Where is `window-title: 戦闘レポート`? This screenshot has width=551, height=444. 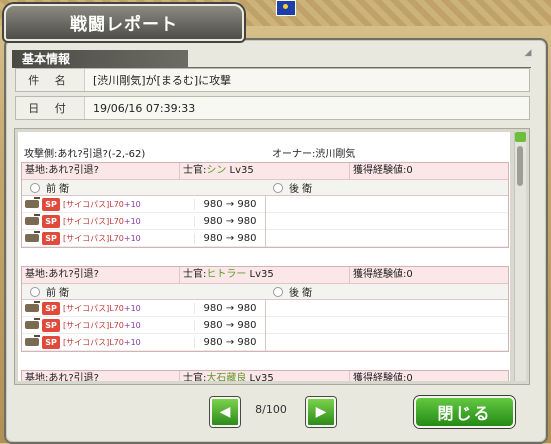 window-title: 戦闘レポート is located at coordinates (124, 22).